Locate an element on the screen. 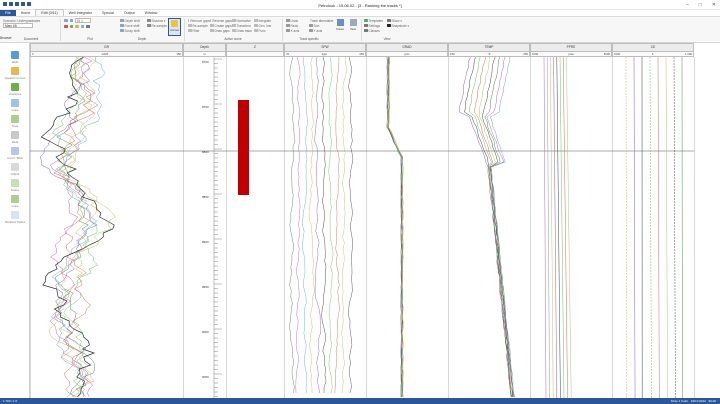 The height and width of the screenshot is (404, 720). ribbon-group-plot: Dt 1 is located at coordinates (90, 27).